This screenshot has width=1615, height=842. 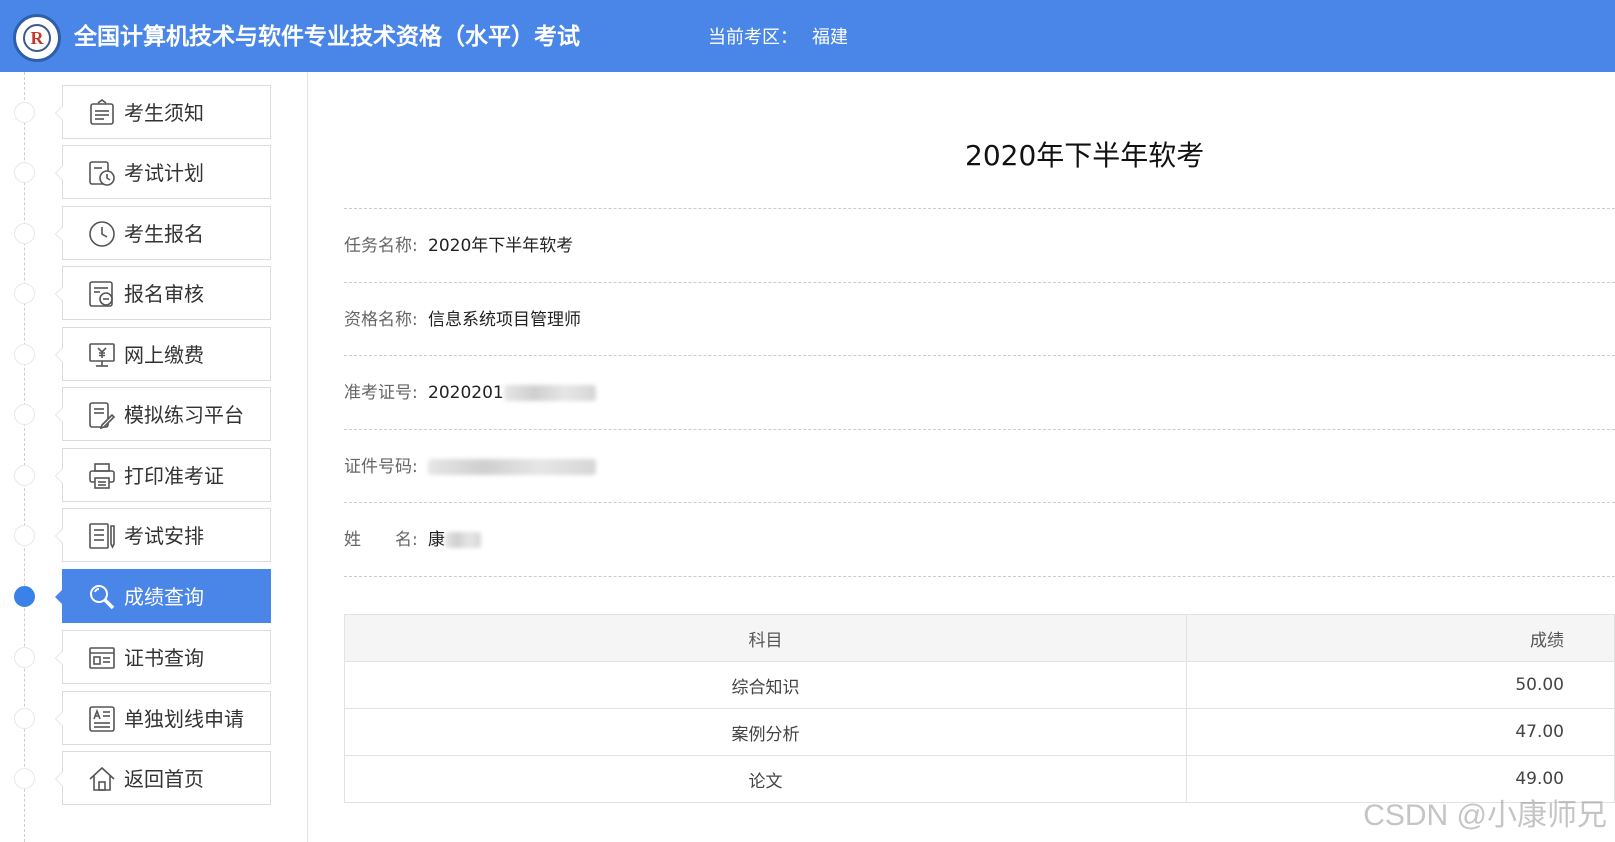 I want to click on subject-cell: 论文, so click(x=765, y=779).